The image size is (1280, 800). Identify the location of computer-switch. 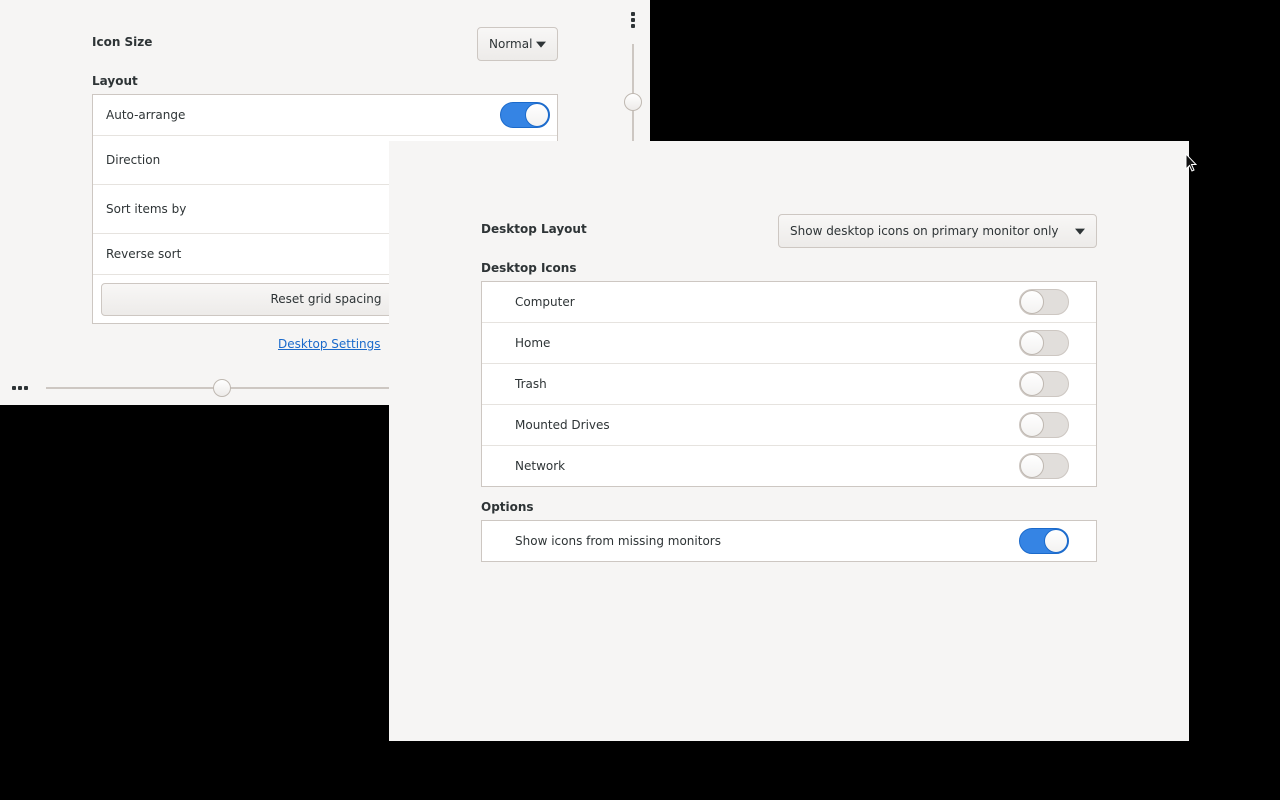
(1044, 302).